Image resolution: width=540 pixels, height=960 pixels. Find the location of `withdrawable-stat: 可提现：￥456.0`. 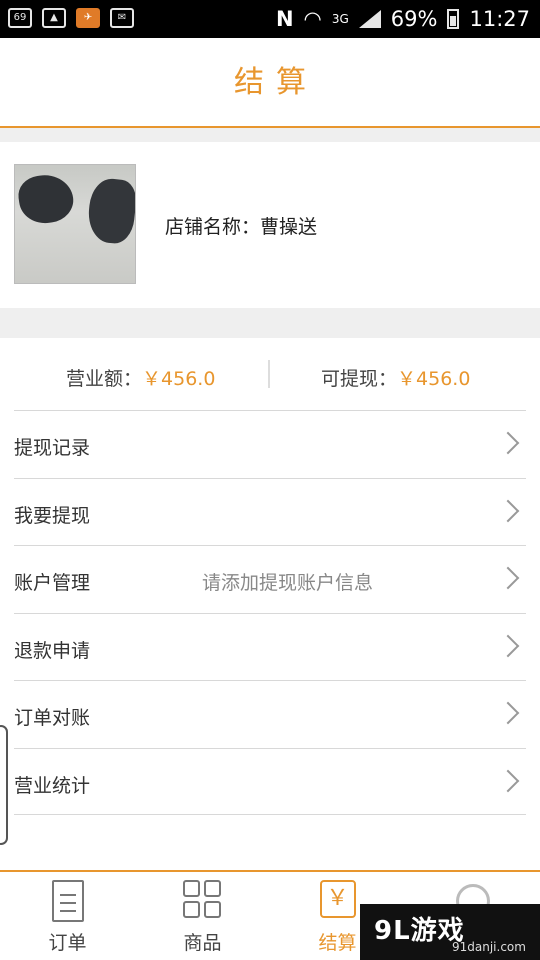

withdrawable-stat: 可提现：￥456.0 is located at coordinates (395, 377).